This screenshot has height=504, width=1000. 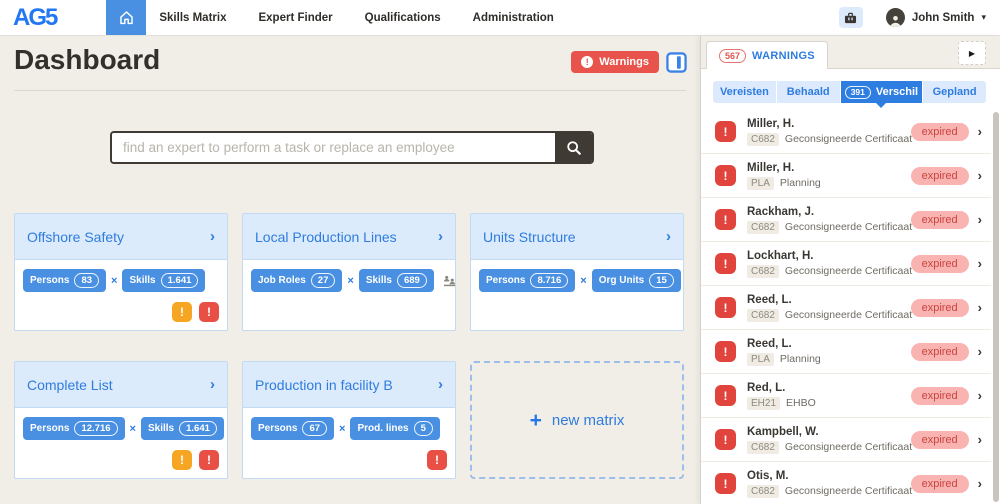 I want to click on person-name: Miller, H., so click(x=771, y=167).